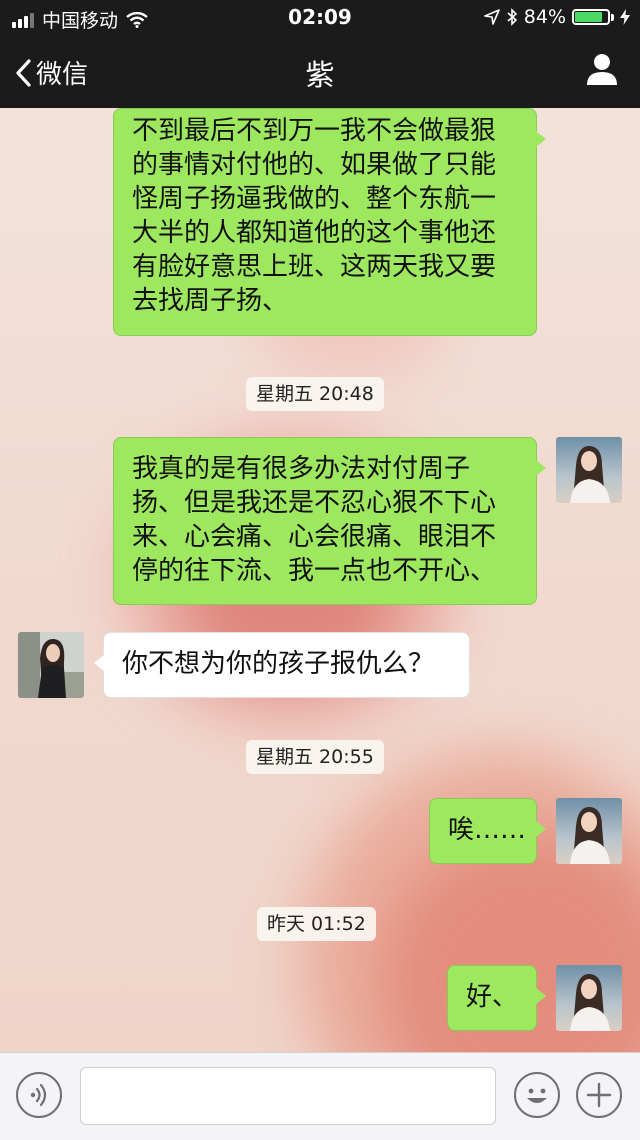 Image resolution: width=640 pixels, height=1140 pixels. Describe the element at coordinates (301, 469) in the screenshot. I see `message-line: 我真的是有很多办法对付周子` at that location.